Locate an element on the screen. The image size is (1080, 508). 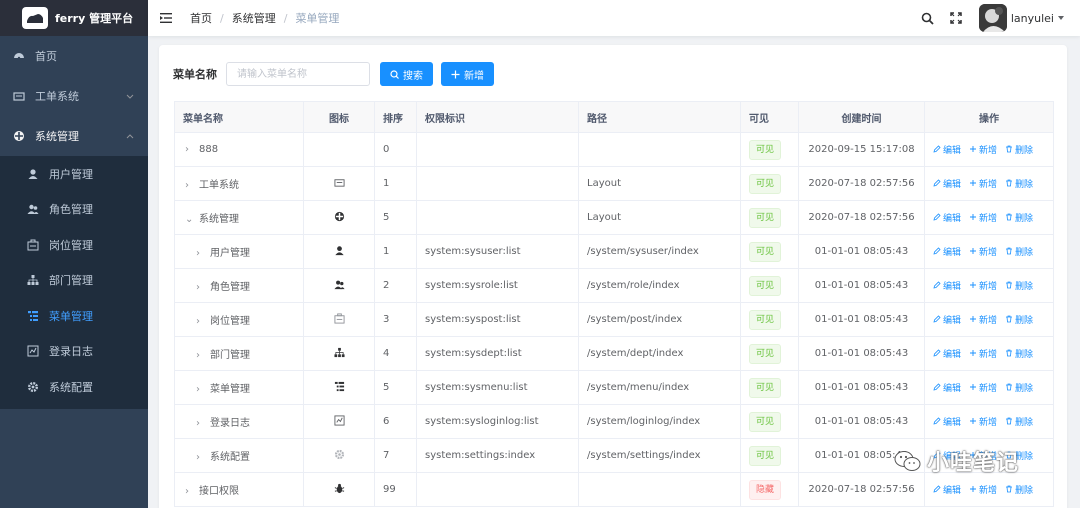
sidebar-item-system-management: 系统管理 is located at coordinates (74, 136).